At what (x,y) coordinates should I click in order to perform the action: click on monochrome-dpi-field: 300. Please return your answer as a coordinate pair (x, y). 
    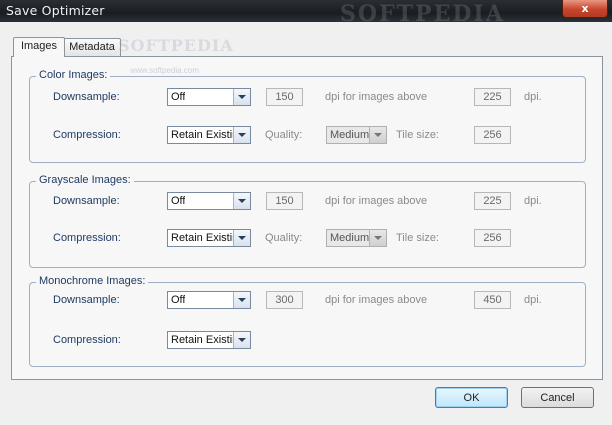
    Looking at the image, I should click on (284, 300).